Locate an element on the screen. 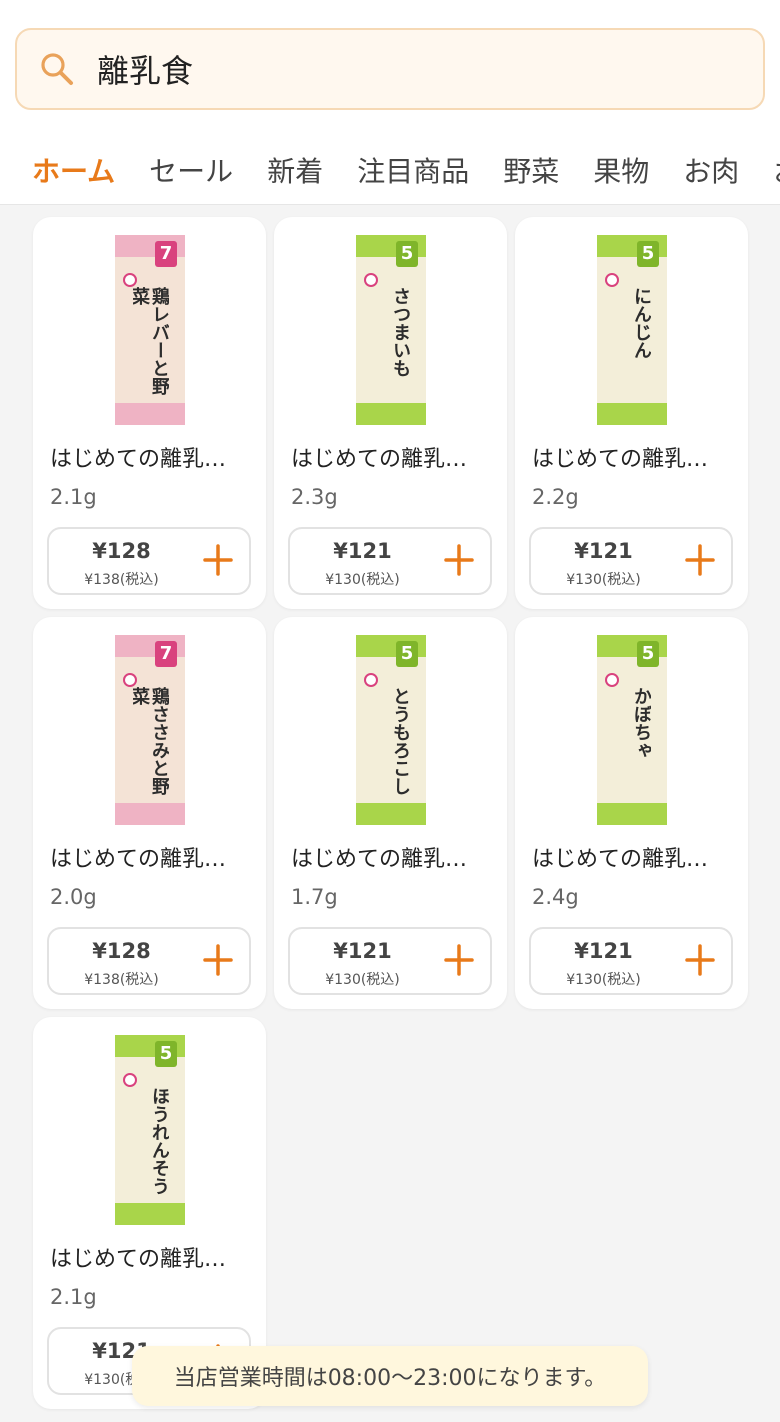  product-image: 5 ほうれんそう is located at coordinates (150, 1130).